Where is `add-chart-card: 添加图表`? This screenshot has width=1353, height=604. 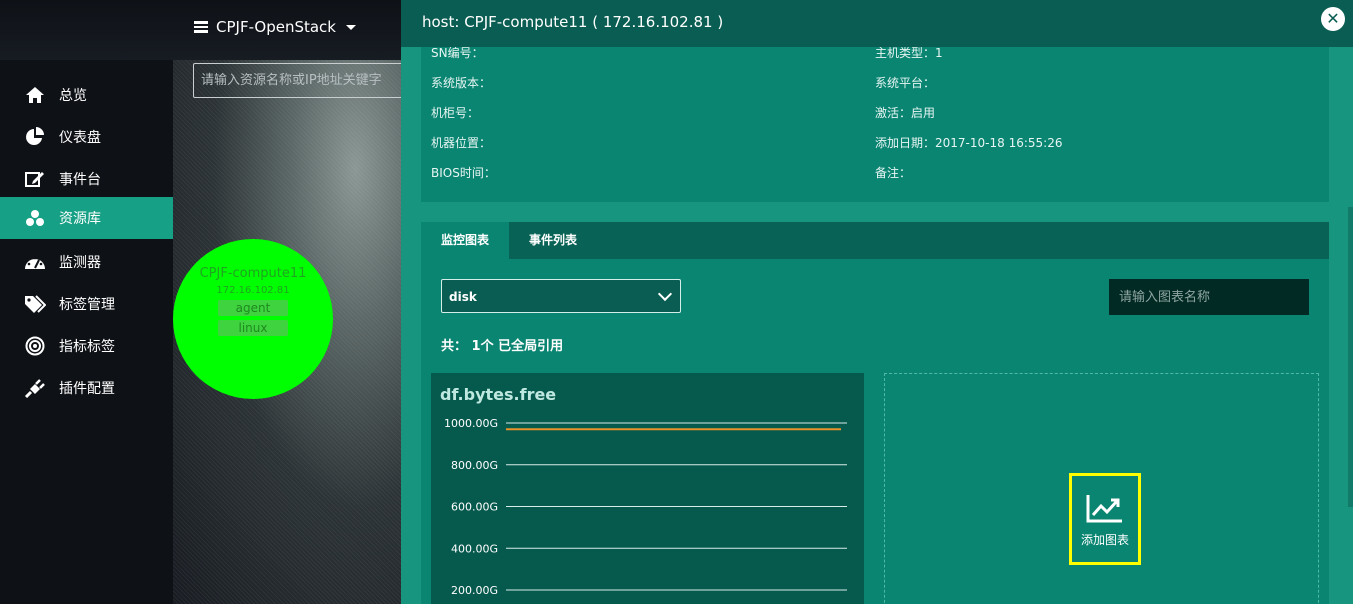
add-chart-card: 添加图表 is located at coordinates (1101, 488).